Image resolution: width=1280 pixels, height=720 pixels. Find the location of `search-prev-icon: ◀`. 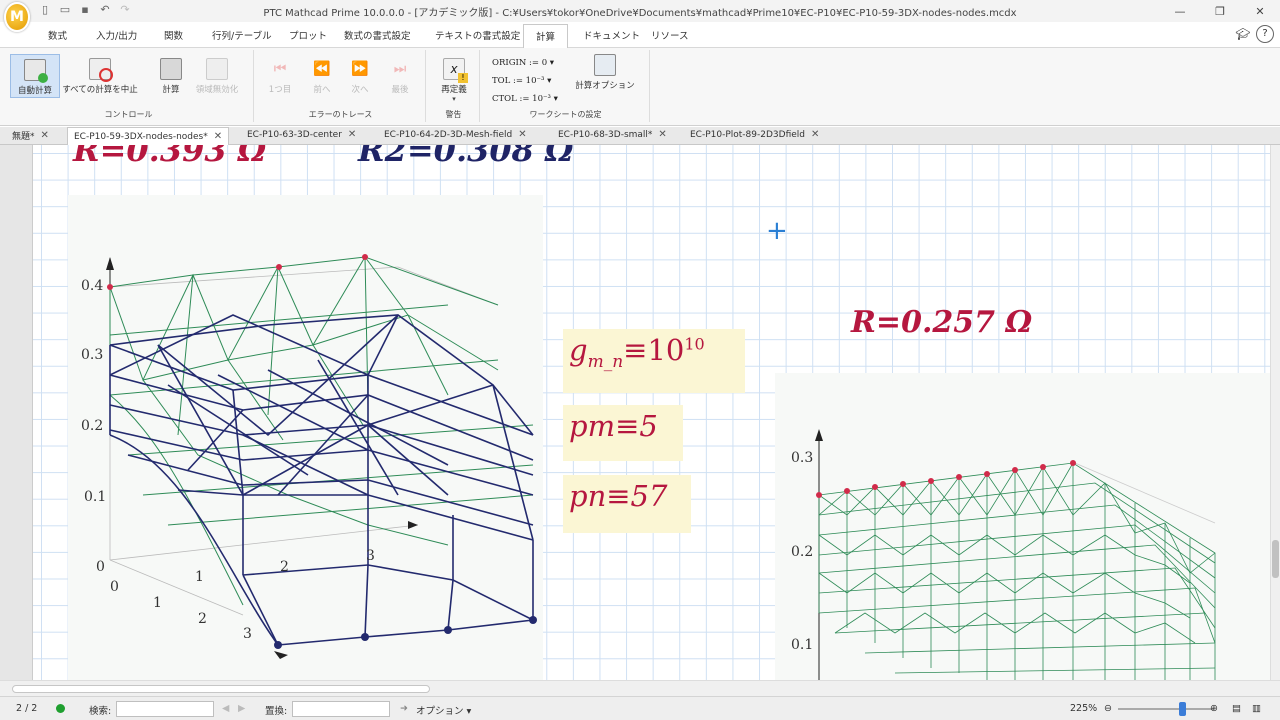

search-prev-icon: ◀ is located at coordinates (225, 708).